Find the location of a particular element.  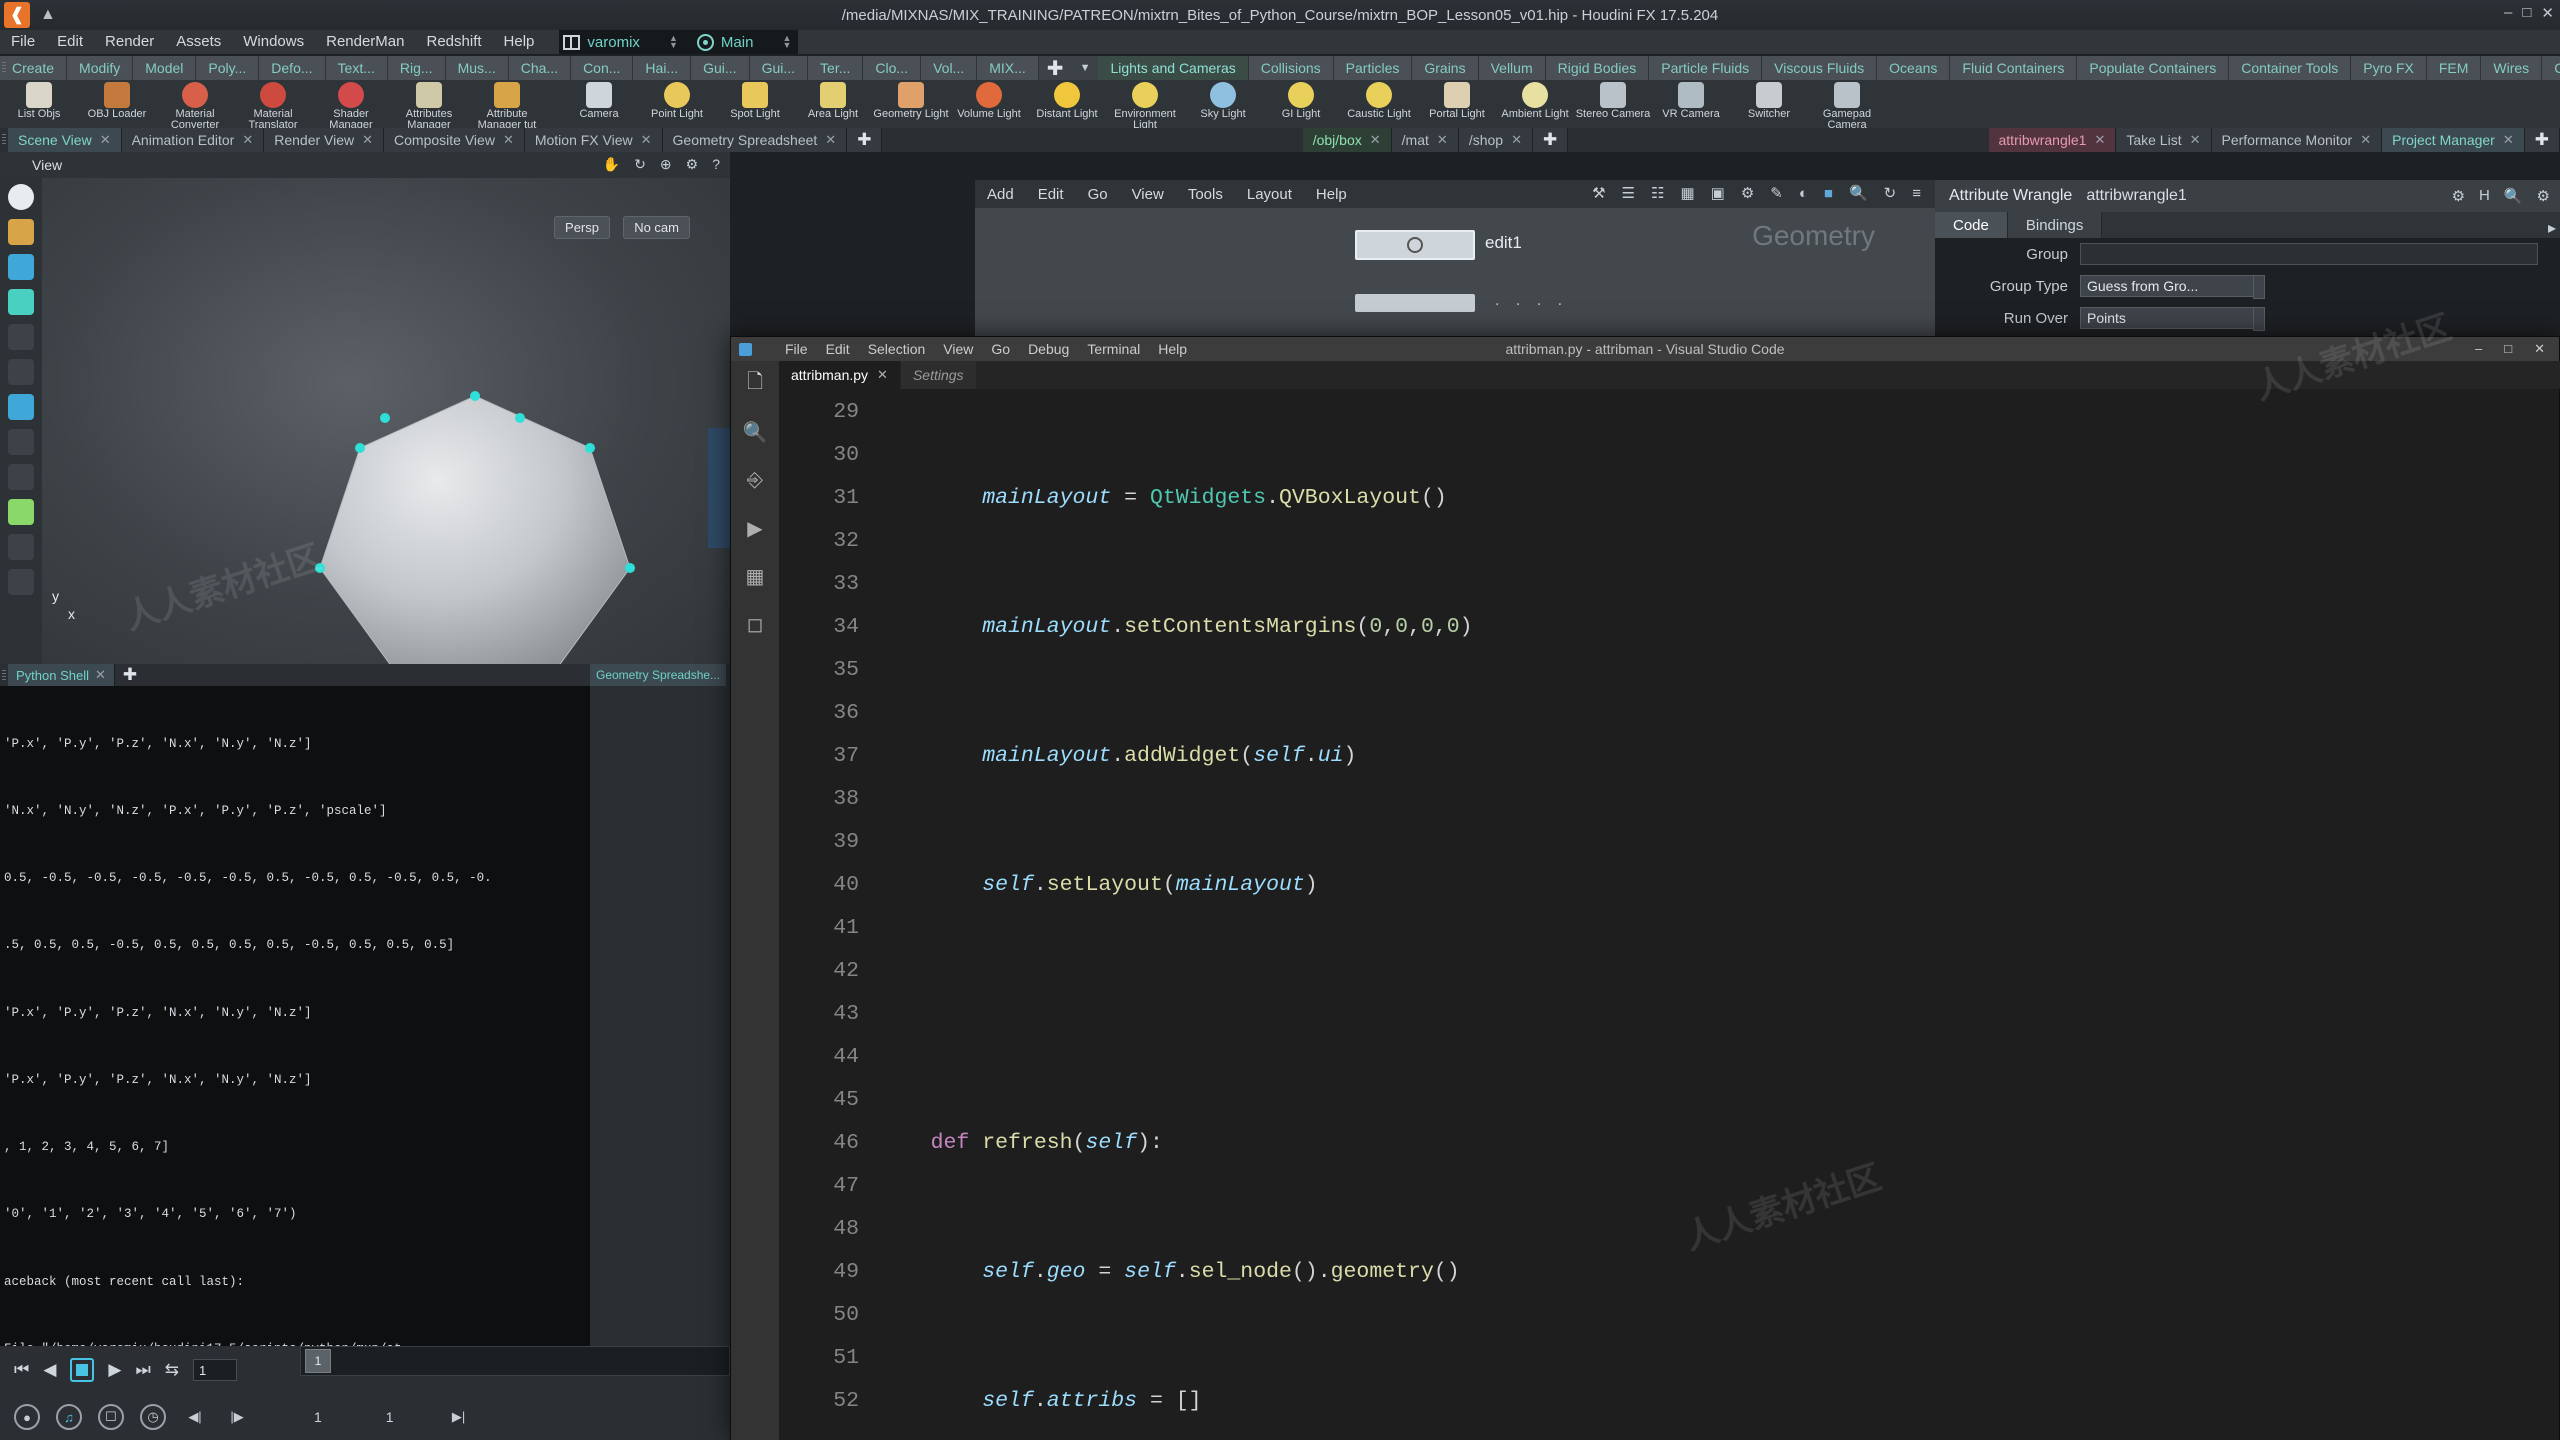

network-menu-go: Go is located at coordinates (1098, 194).